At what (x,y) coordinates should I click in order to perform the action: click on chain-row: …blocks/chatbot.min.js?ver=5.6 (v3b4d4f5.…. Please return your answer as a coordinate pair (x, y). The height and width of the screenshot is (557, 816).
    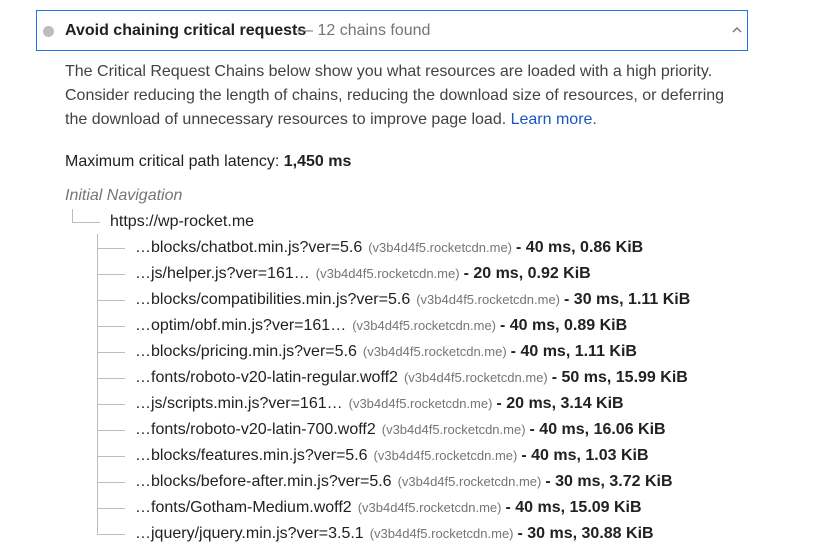
    Looking at the image, I should click on (389, 250).